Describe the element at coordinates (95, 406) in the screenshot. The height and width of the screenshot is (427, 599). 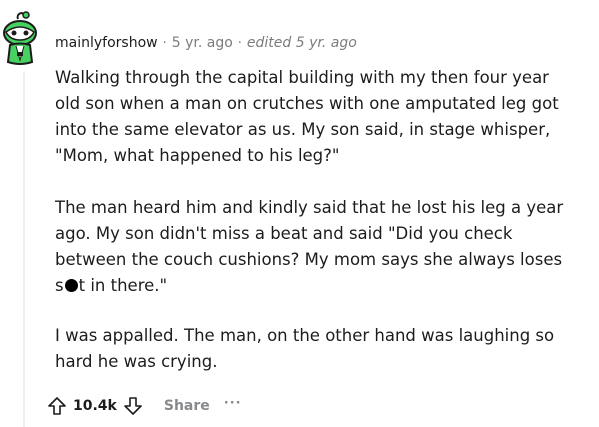
I see `vote-score: 10.4k` at that location.